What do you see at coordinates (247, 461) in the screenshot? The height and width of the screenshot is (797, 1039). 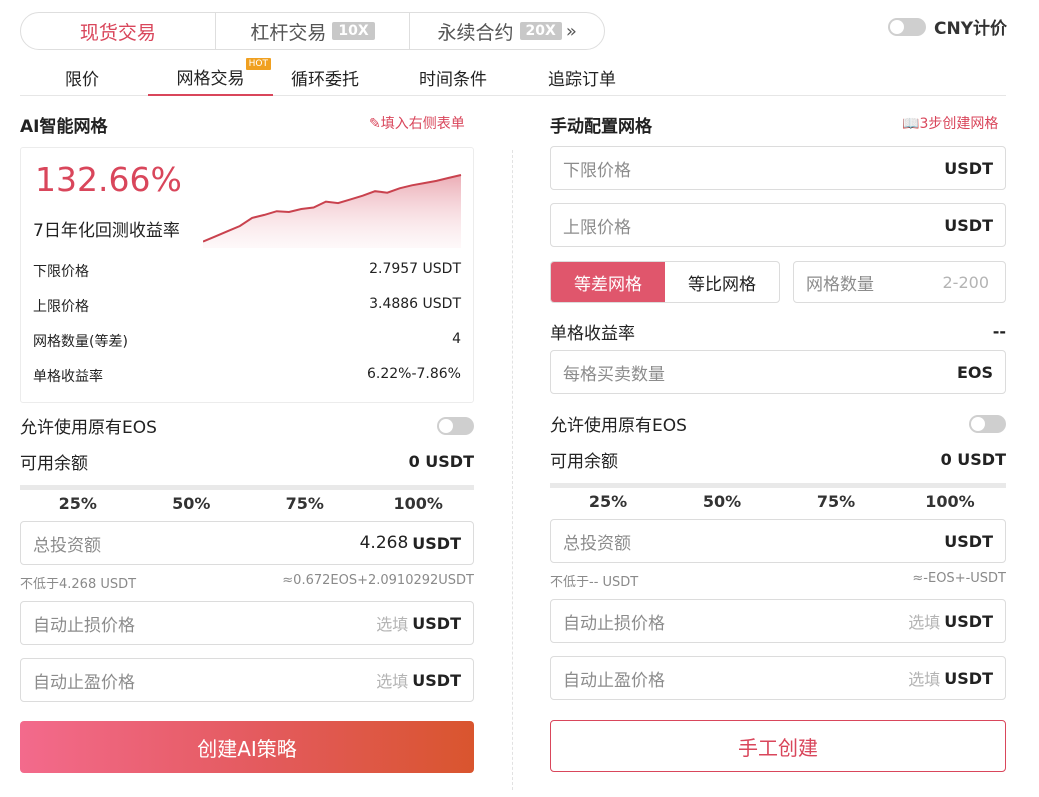 I see `ai-balance-row: 可用余额 0 USDT` at bounding box center [247, 461].